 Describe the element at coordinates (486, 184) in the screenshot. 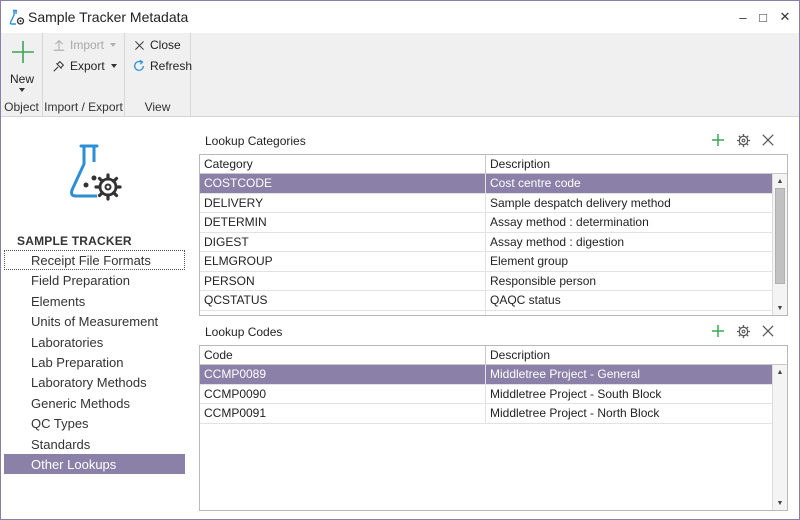

I see `table-row: COSTCODE Cost centre code` at that location.